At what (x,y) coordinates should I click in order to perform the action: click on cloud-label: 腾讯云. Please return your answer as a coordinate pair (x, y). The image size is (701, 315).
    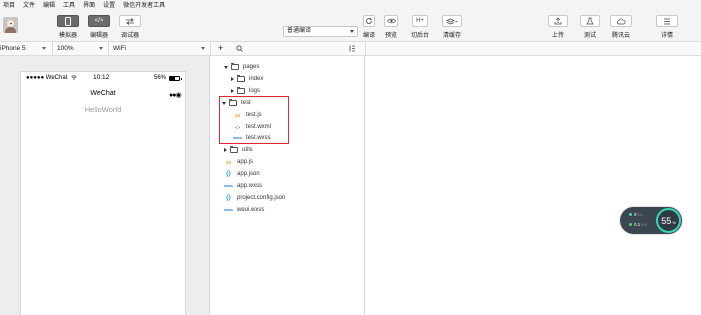
    Looking at the image, I should click on (620, 36).